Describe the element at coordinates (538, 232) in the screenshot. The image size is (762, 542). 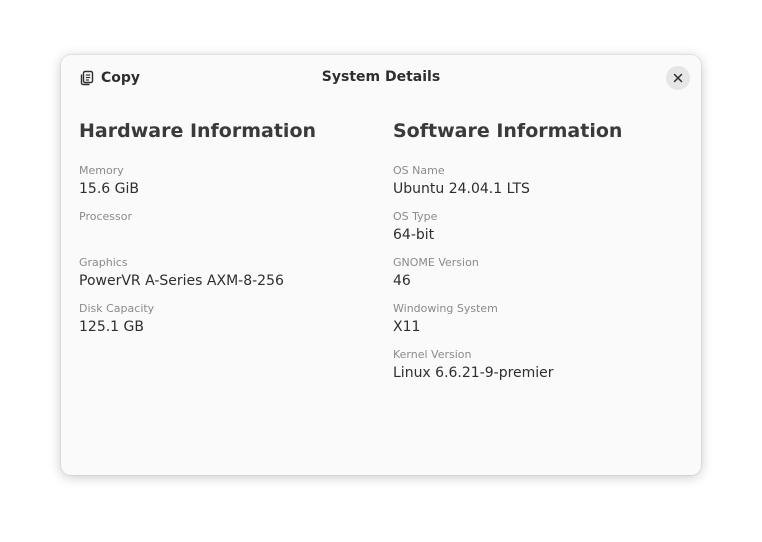
I see `software-field-os-type: OS Type 64-bit` at that location.